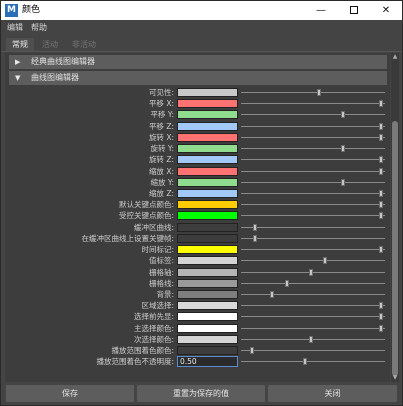  I want to click on close-button: 关闭, so click(332, 393).